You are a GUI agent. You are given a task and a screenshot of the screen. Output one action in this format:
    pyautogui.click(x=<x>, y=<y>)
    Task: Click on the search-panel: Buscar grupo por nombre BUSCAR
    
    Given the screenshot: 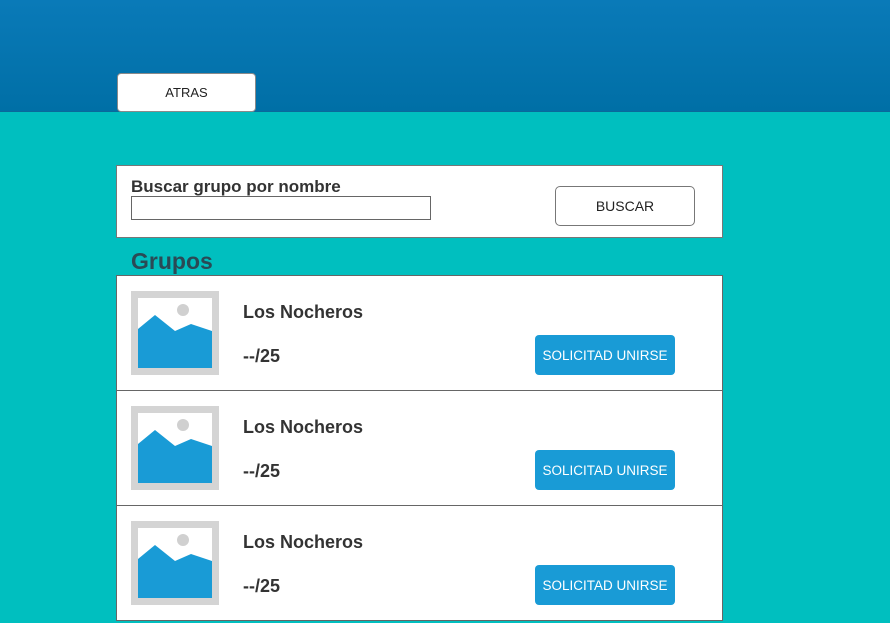 What is the action you would take?
    pyautogui.click(x=419, y=201)
    